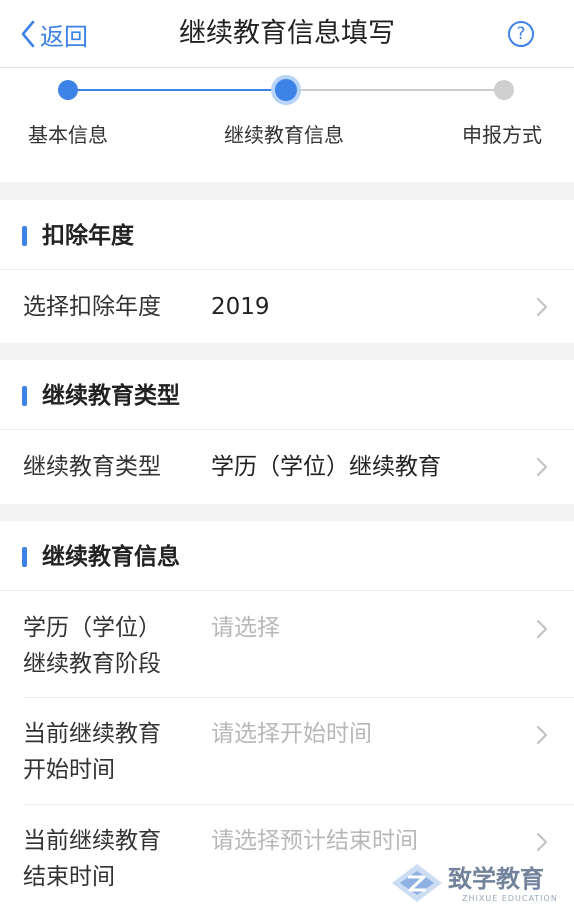 The width and height of the screenshot is (574, 918). What do you see at coordinates (92, 859) in the screenshot?
I see `row-label: 当前继续教育 结束时间` at bounding box center [92, 859].